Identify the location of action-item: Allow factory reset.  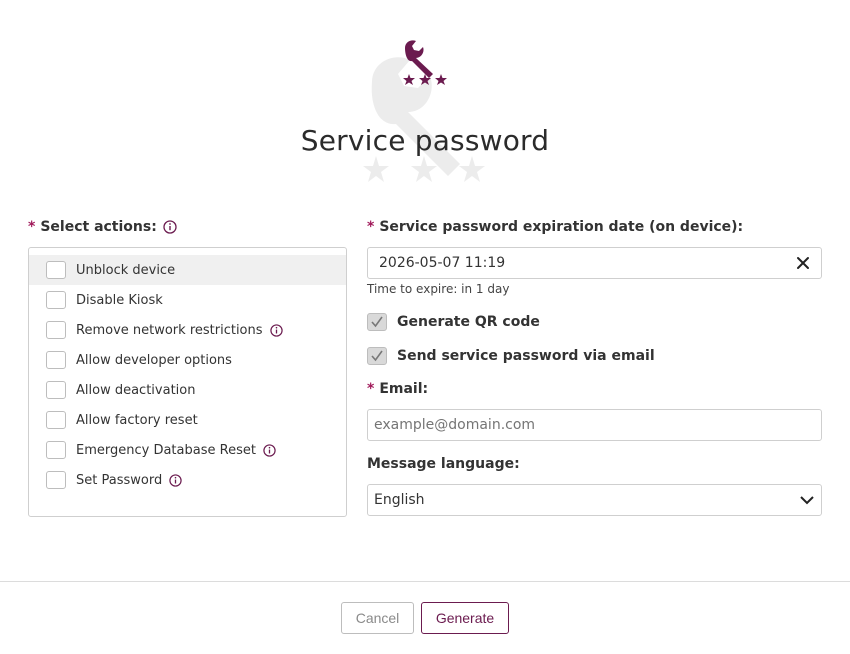
(187, 420).